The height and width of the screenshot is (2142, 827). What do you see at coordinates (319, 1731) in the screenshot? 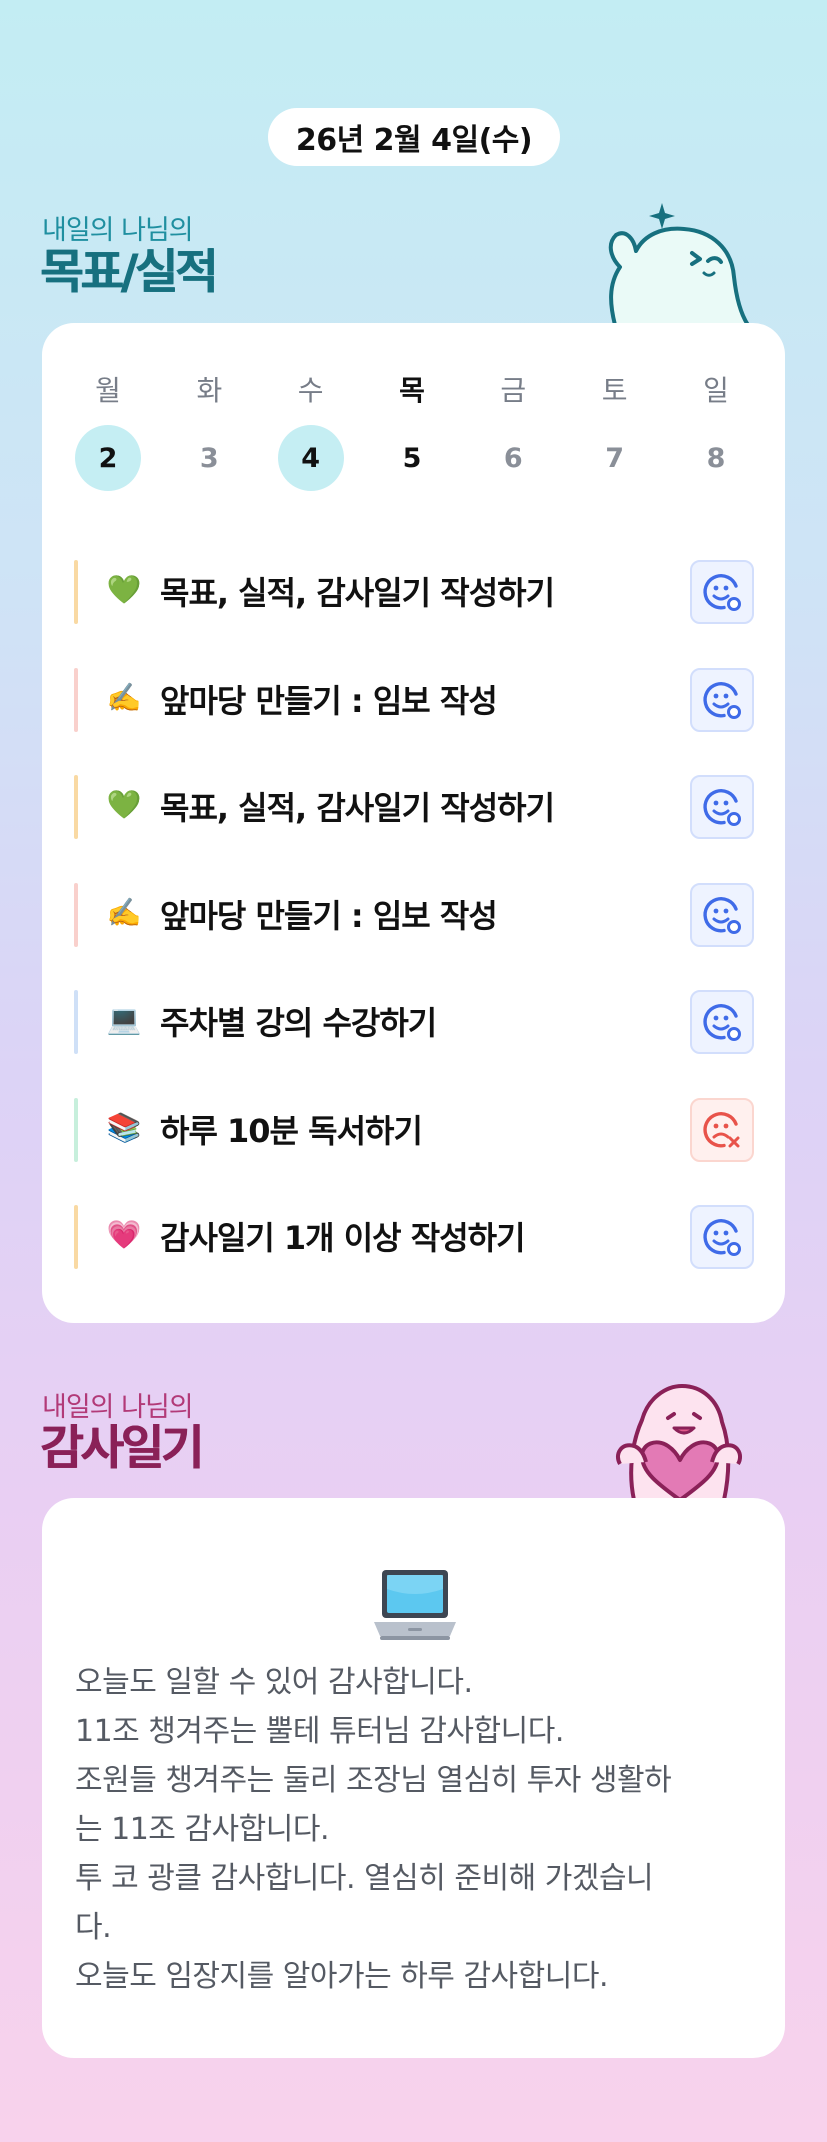
I see `gratitude-line: 11조 챙겨주는 뿔테 튜터님 감사합니다.` at bounding box center [319, 1731].